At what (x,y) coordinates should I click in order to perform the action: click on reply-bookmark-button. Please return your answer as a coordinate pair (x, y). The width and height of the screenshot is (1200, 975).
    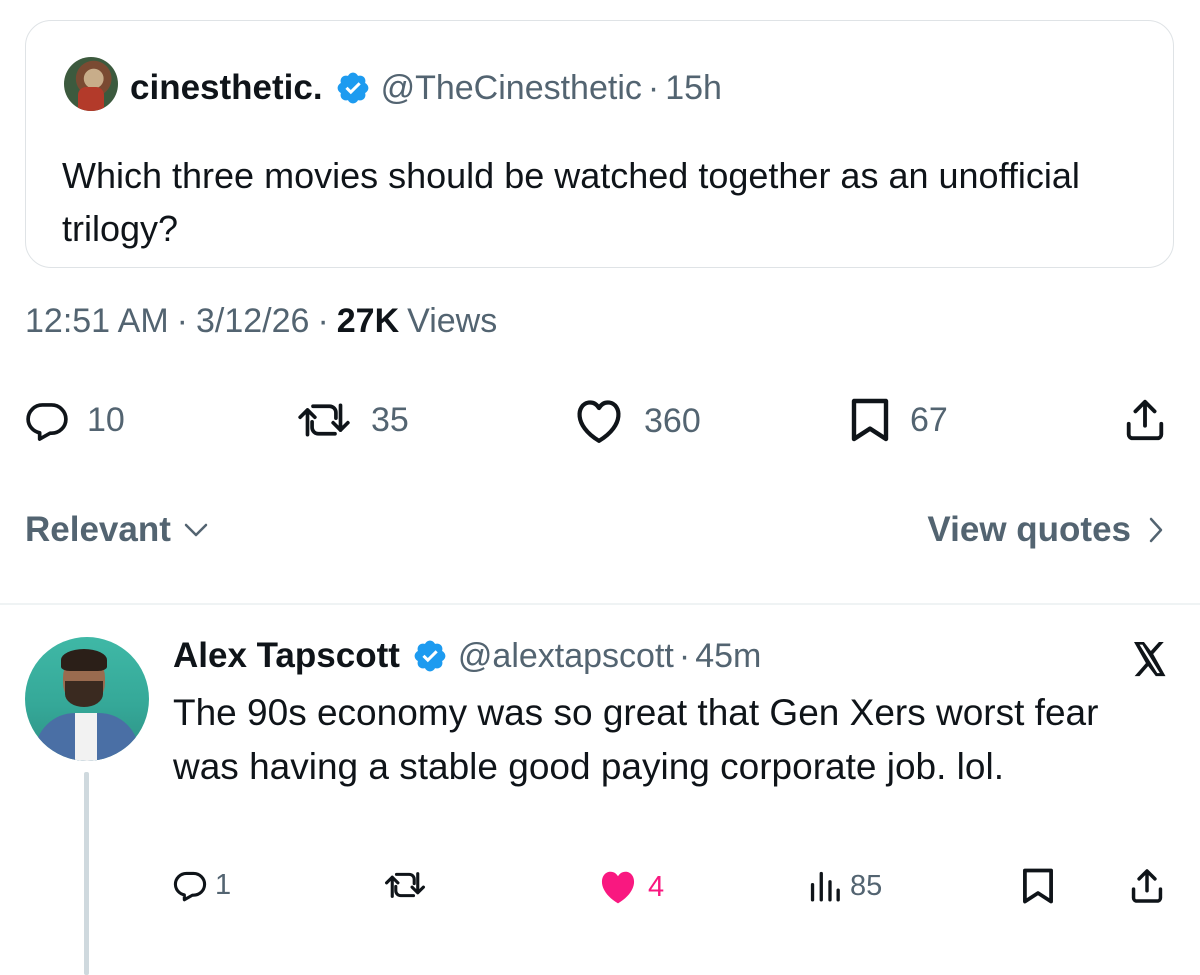
    Looking at the image, I should click on (1038, 886).